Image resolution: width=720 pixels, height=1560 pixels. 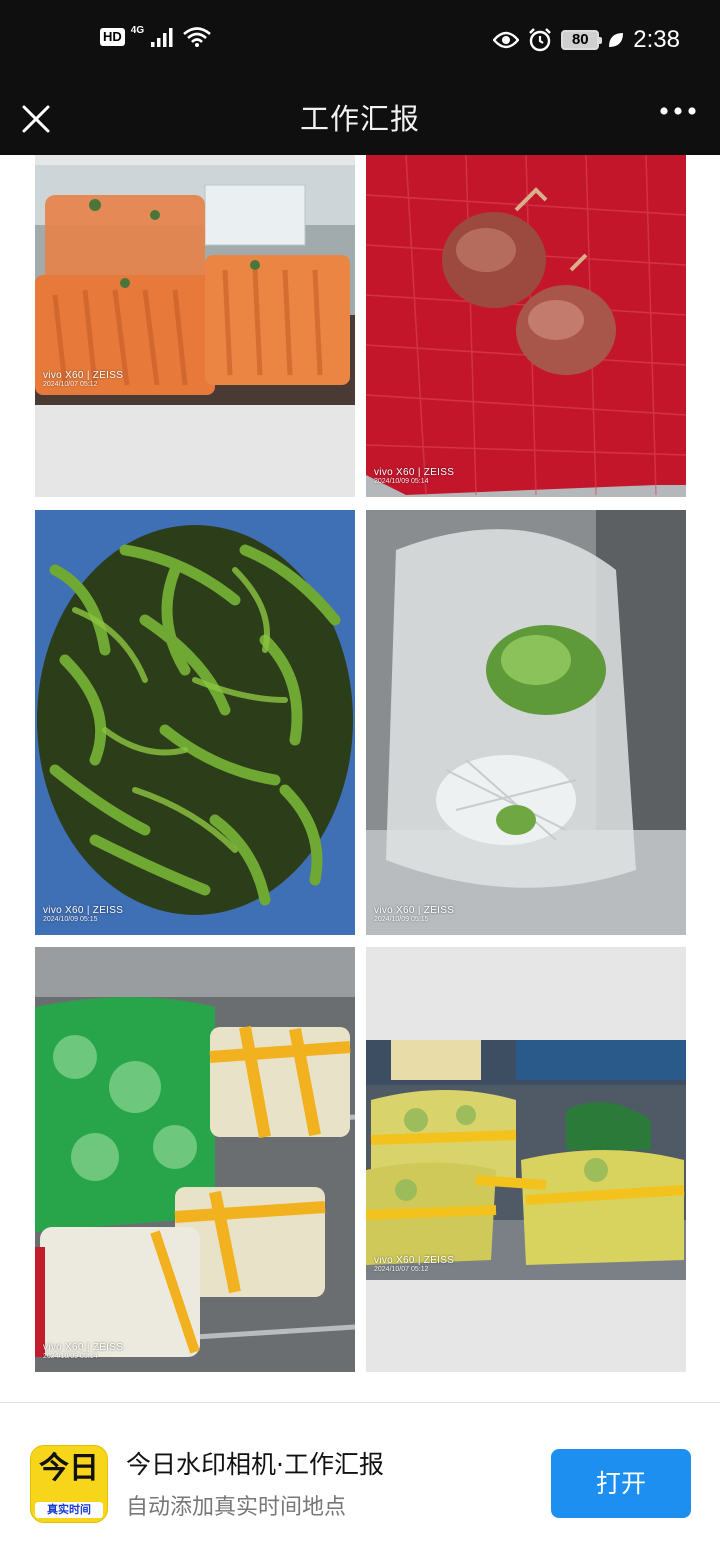 I want to click on app-icon-caption: 真实时间, so click(x=69, y=1510).